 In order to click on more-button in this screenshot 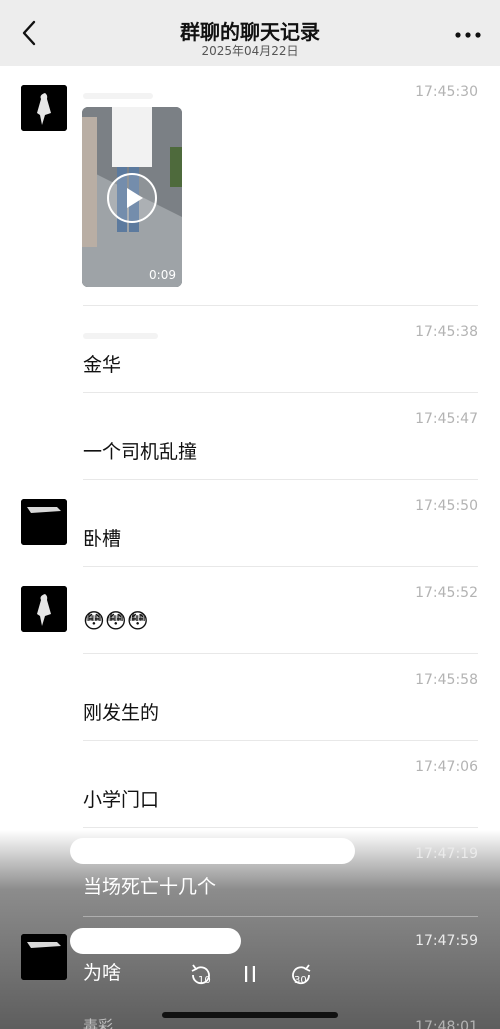, I will do `click(468, 35)`.